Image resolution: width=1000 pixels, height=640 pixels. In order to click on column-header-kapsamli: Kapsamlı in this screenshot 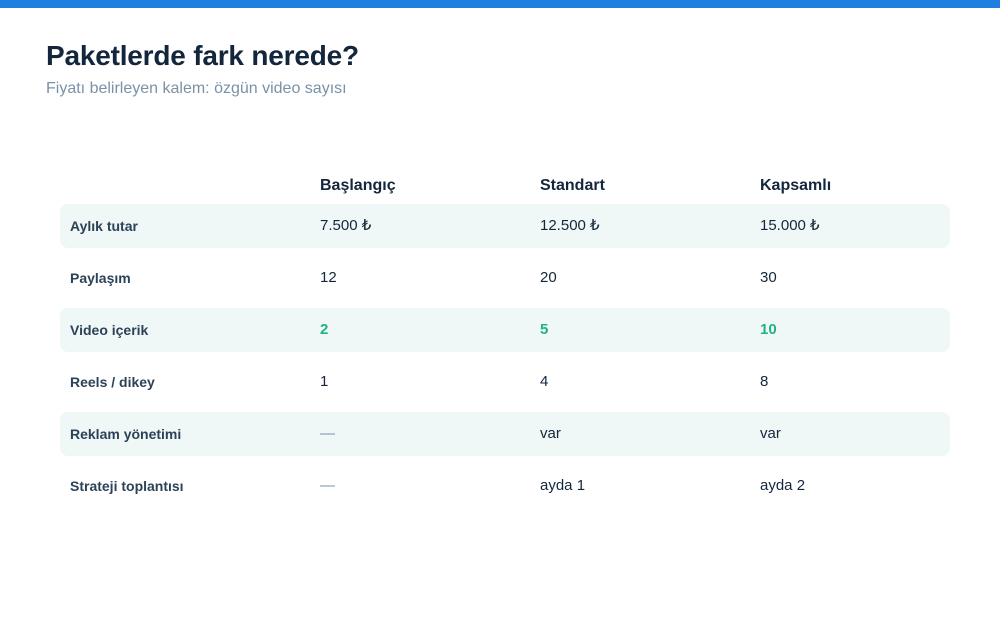, I will do `click(796, 185)`.